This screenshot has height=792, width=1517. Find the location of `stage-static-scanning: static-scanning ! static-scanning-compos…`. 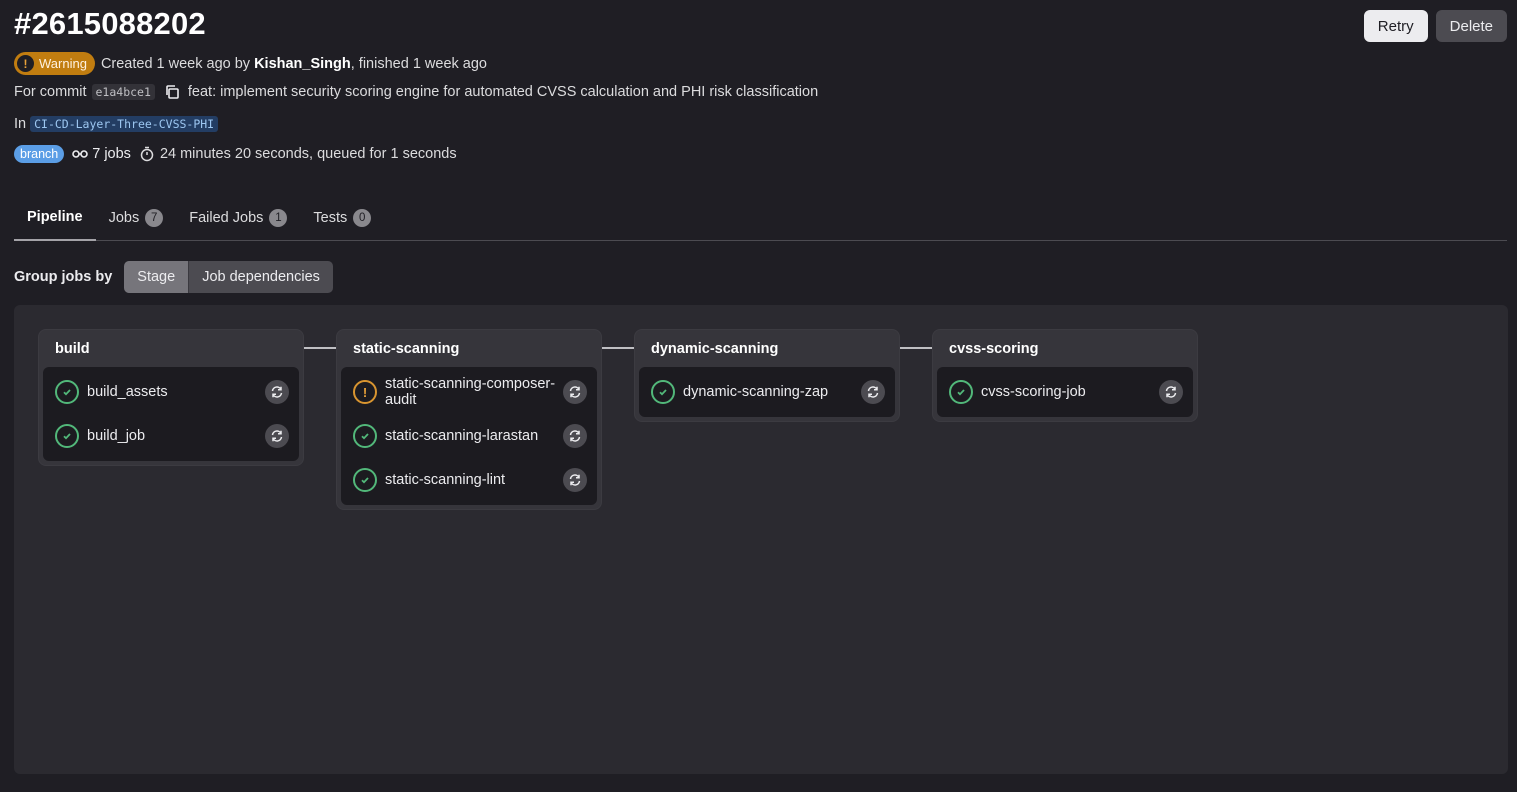

stage-static-scanning: static-scanning ! static-scanning-compos… is located at coordinates (469, 419).